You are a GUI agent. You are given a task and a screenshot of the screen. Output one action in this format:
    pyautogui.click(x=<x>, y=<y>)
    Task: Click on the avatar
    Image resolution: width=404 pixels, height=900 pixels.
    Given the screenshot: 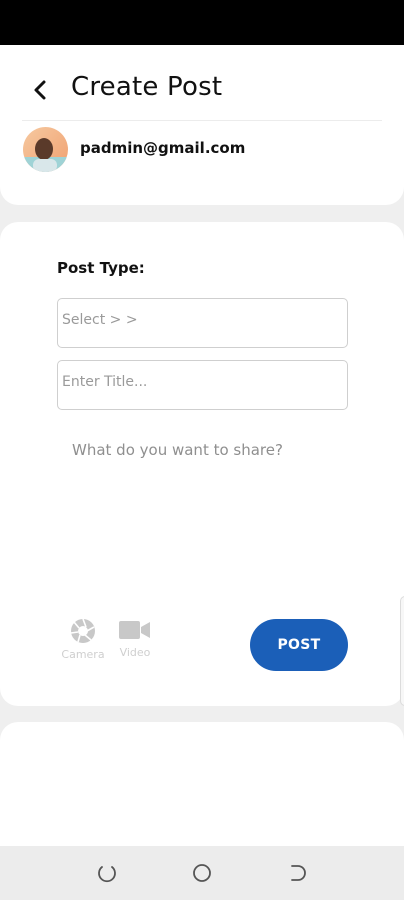 What is the action you would take?
    pyautogui.click(x=45, y=149)
    